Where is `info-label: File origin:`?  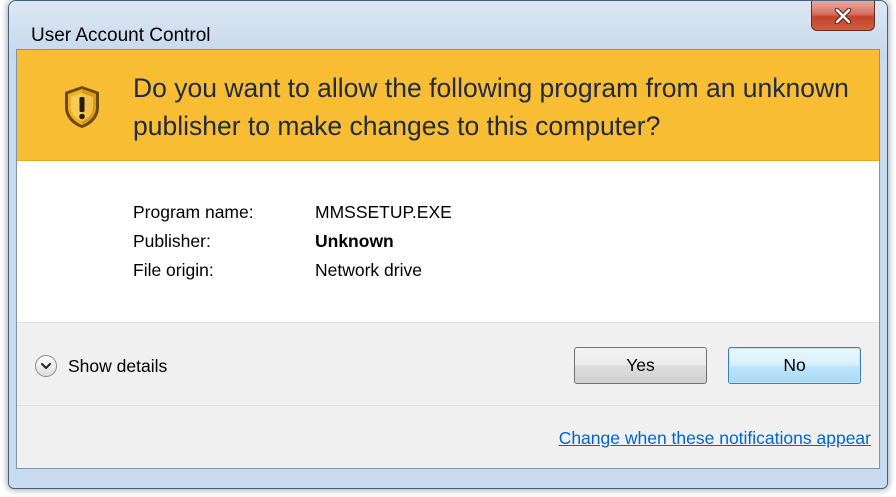 info-label: File origin: is located at coordinates (173, 270).